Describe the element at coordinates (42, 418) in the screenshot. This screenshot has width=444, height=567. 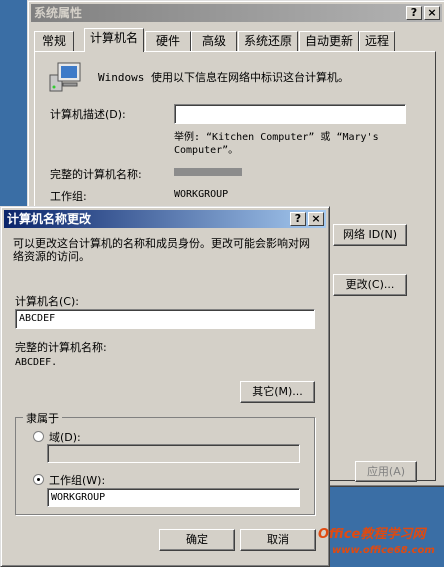
I see `member-of-label: 隶属于` at that location.